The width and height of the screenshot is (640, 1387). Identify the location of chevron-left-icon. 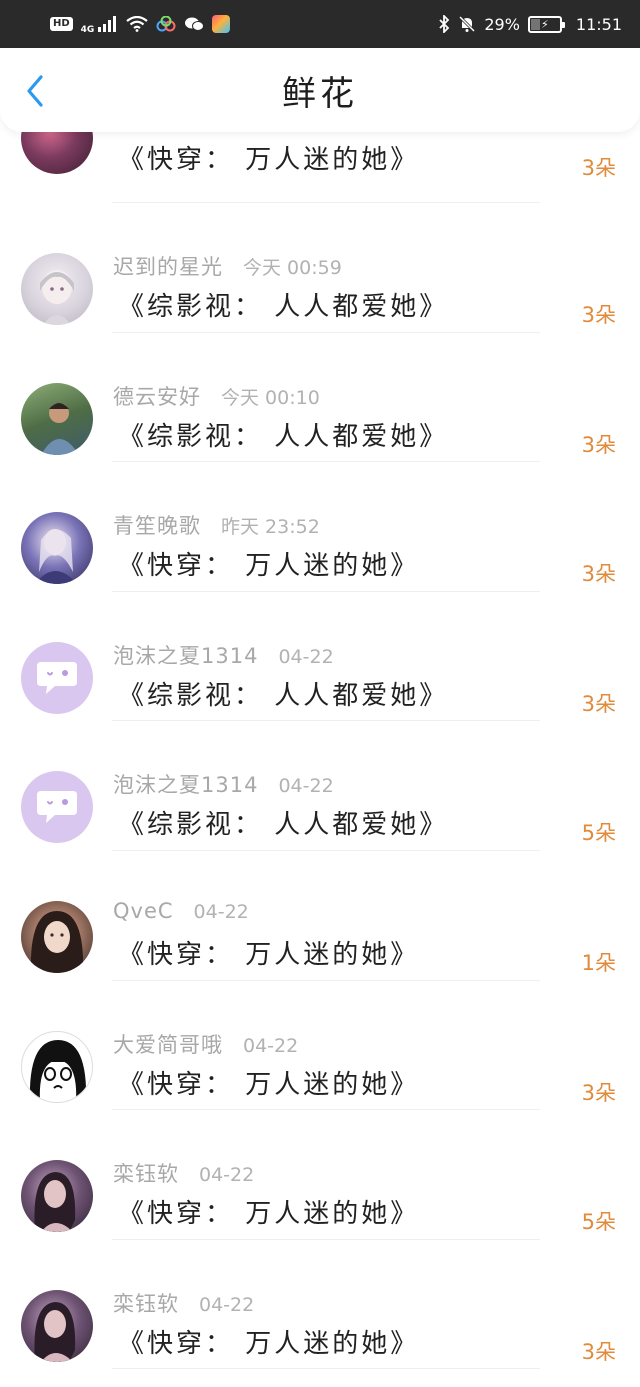
(35, 91).